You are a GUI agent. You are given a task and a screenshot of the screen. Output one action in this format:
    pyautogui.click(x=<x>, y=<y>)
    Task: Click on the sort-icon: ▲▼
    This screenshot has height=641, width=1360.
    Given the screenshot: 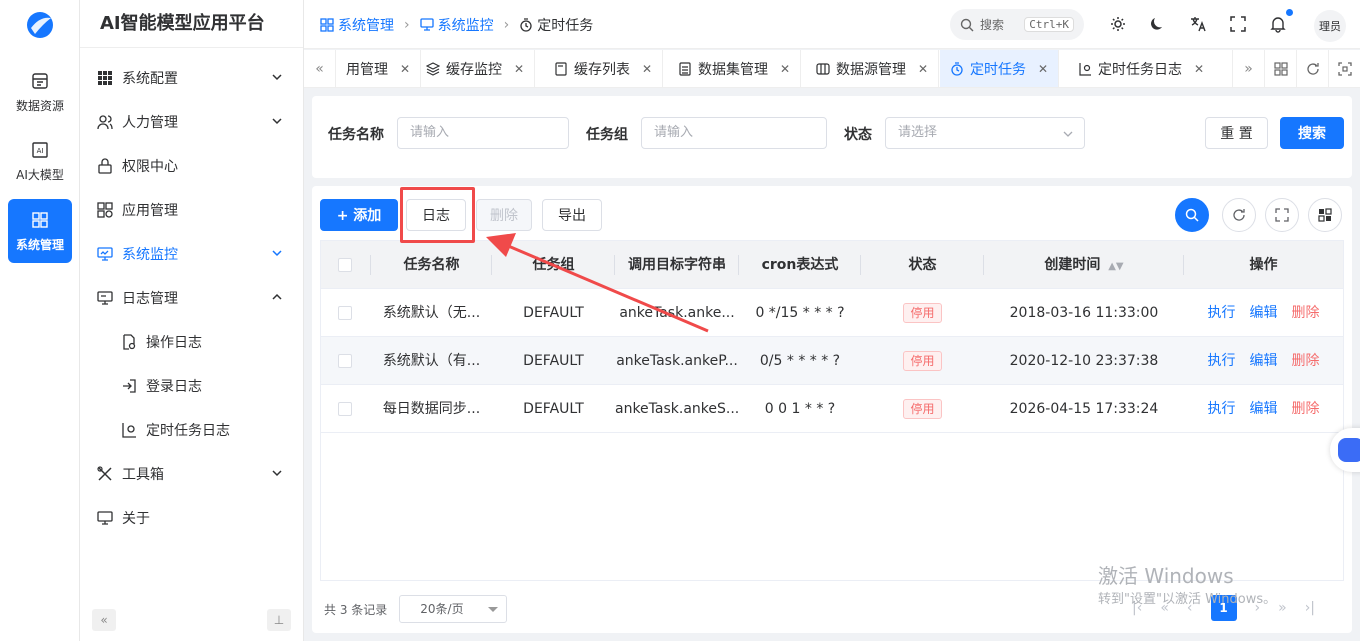 What is the action you would take?
    pyautogui.click(x=1115, y=266)
    